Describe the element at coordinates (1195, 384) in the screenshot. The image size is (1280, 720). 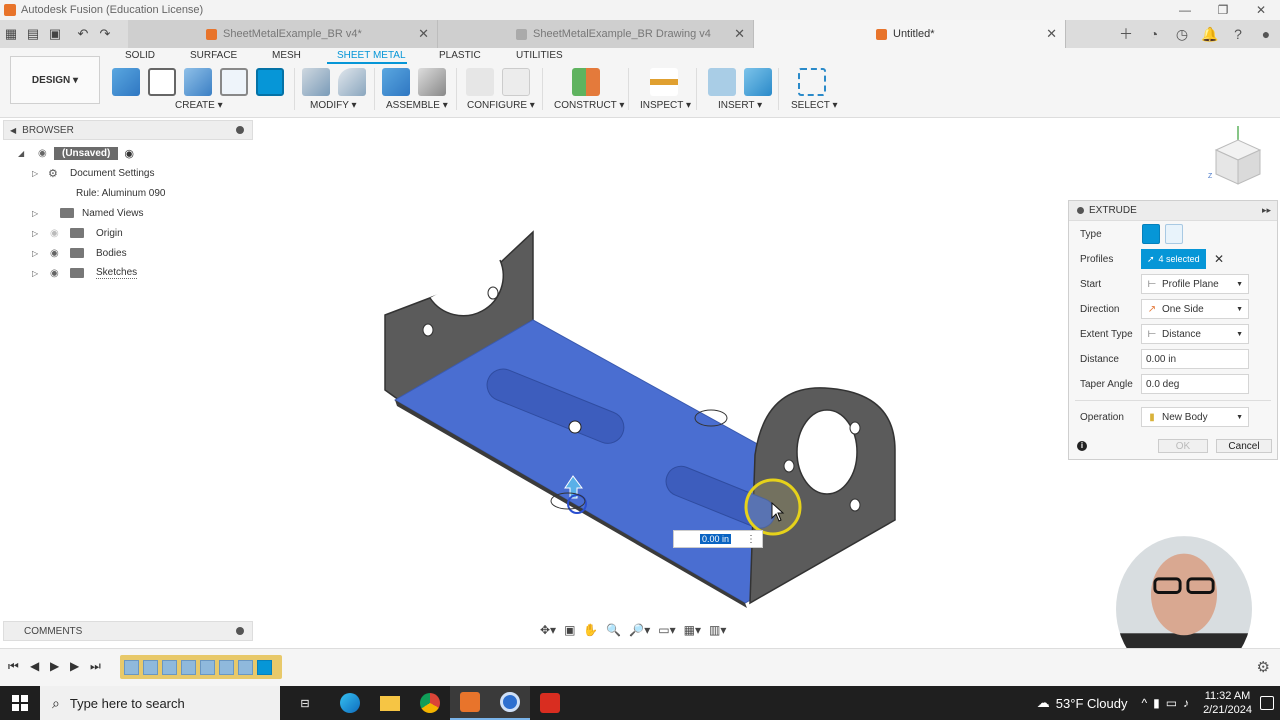
I see `taper-angle-field: 0.0 deg` at that location.